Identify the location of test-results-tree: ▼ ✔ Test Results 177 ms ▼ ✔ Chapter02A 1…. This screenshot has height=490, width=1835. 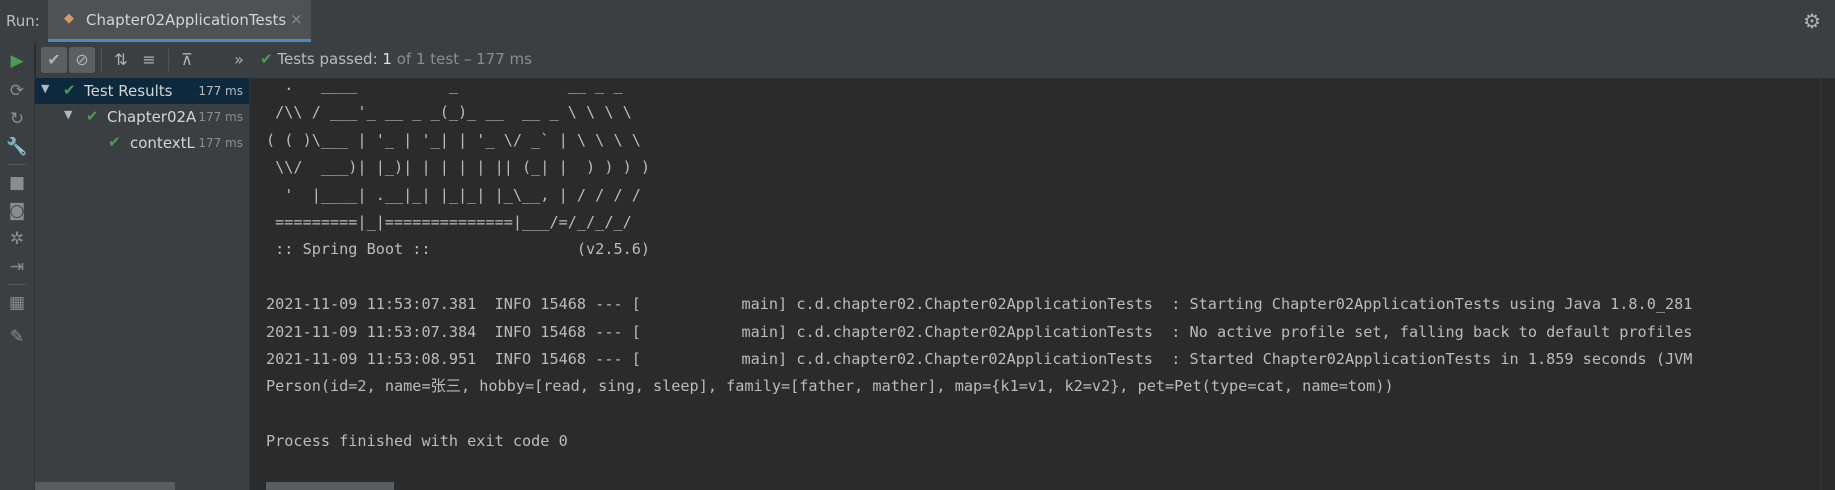
(142, 284).